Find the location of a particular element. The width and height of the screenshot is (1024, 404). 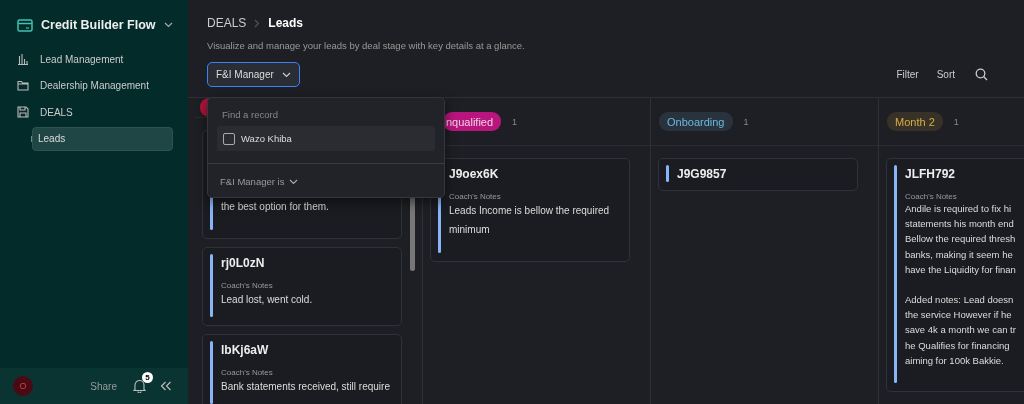

page-title: Leads is located at coordinates (286, 23).